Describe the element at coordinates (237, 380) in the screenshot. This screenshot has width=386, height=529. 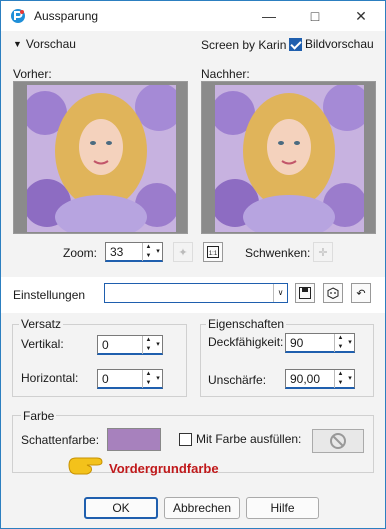
I see `blur-label: Unschärfe:` at that location.